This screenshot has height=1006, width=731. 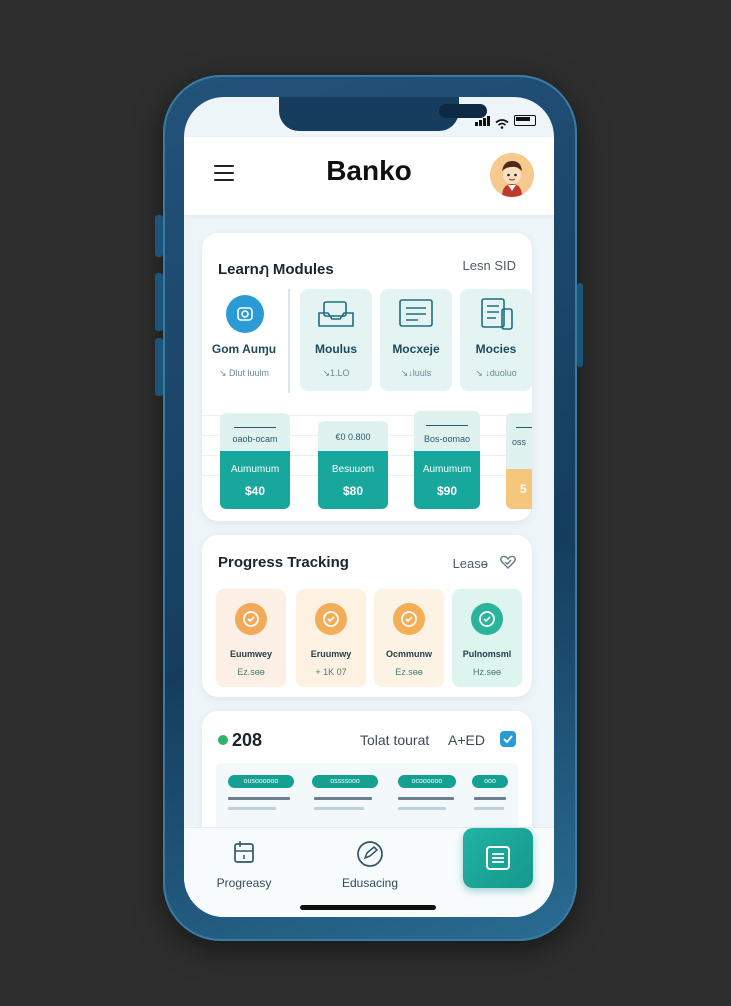 What do you see at coordinates (289, 341) in the screenshot?
I see `divider` at bounding box center [289, 341].